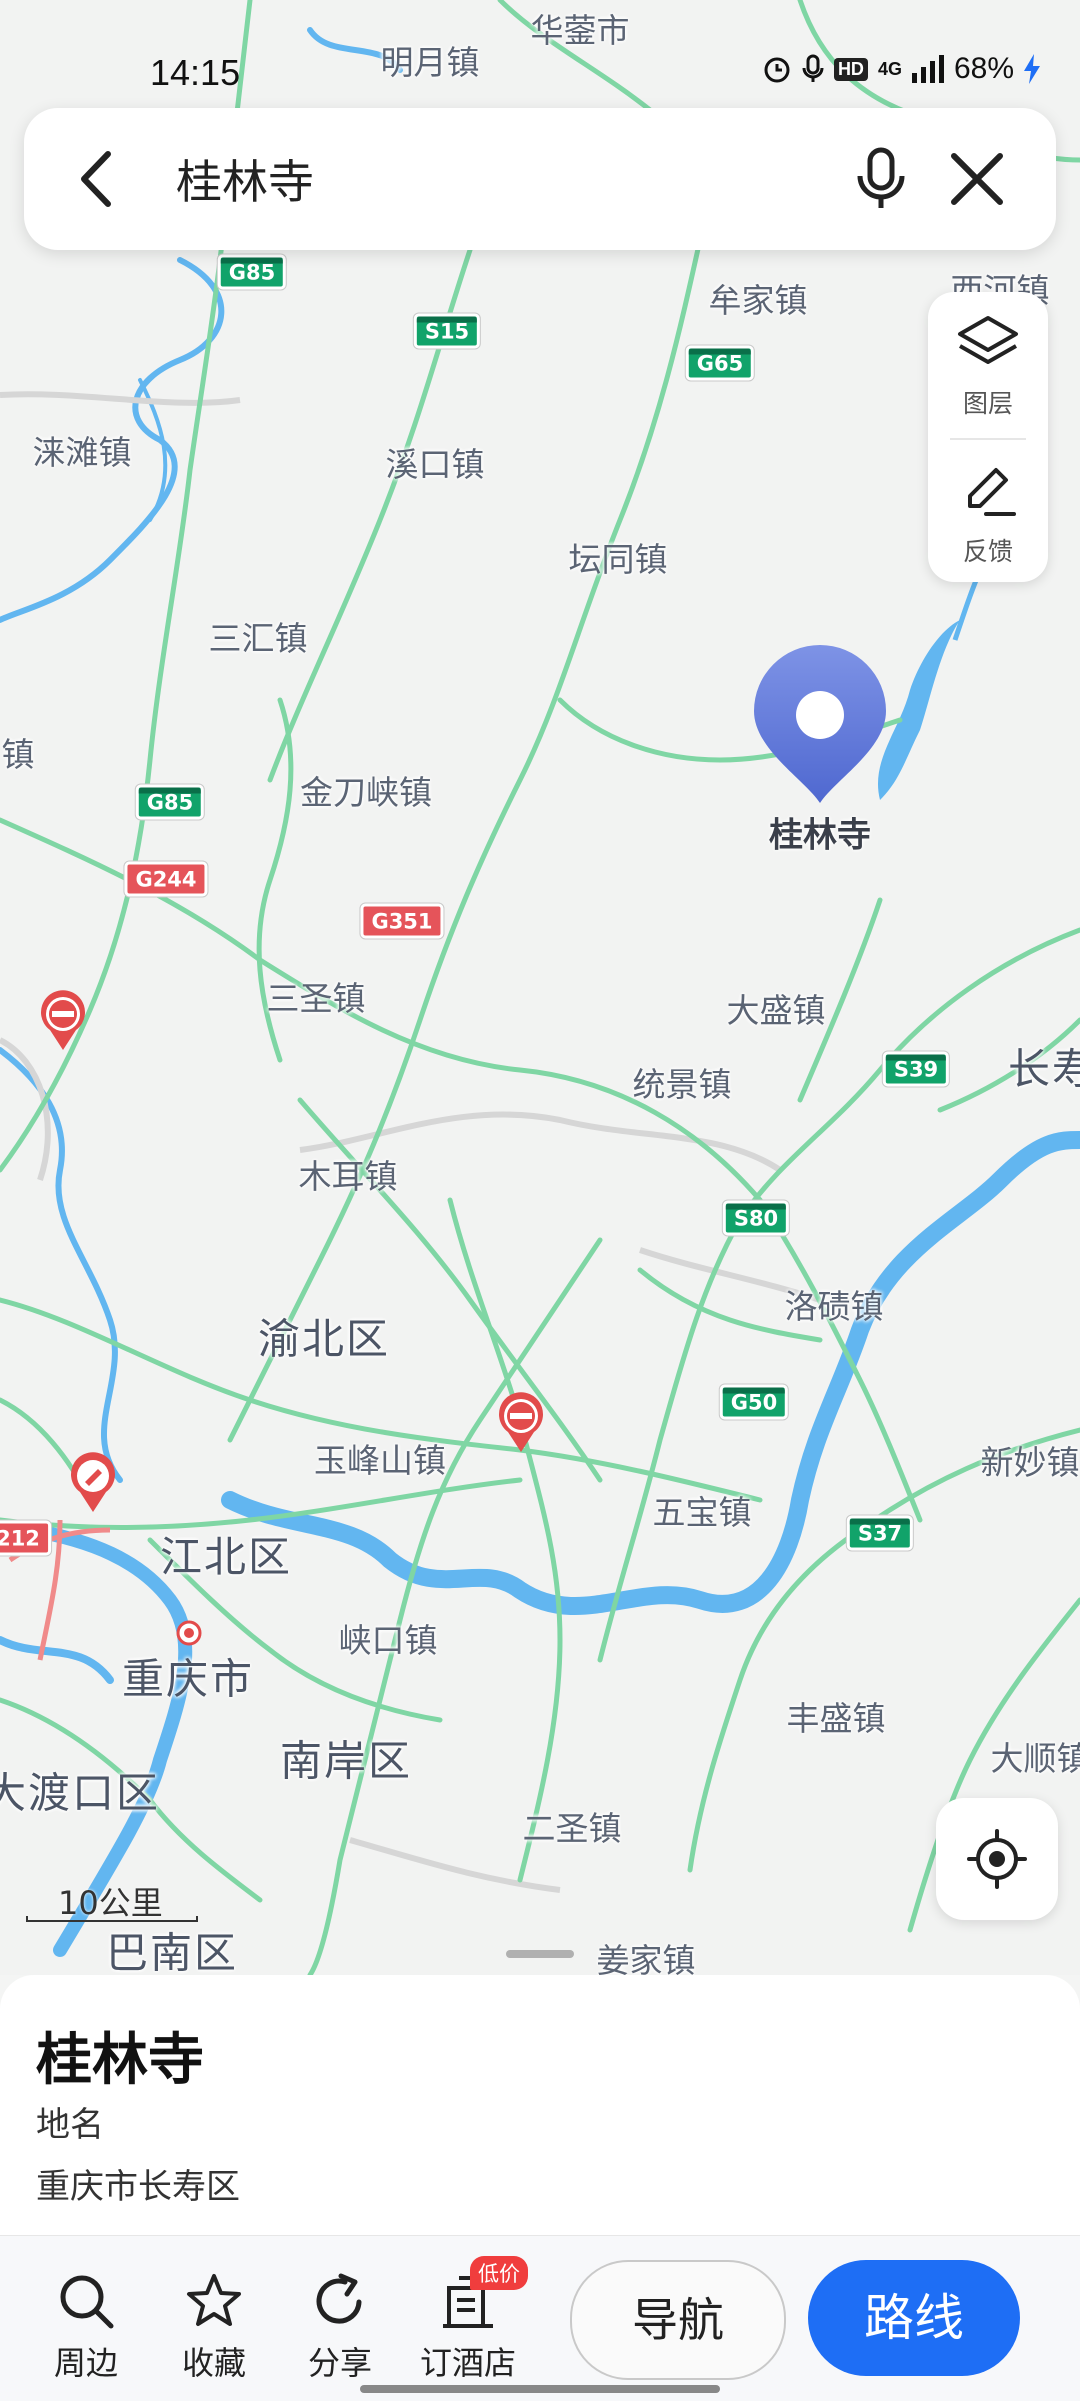 The width and height of the screenshot is (1080, 2401). What do you see at coordinates (678, 2320) in the screenshot?
I see `navigate-button: 导航` at bounding box center [678, 2320].